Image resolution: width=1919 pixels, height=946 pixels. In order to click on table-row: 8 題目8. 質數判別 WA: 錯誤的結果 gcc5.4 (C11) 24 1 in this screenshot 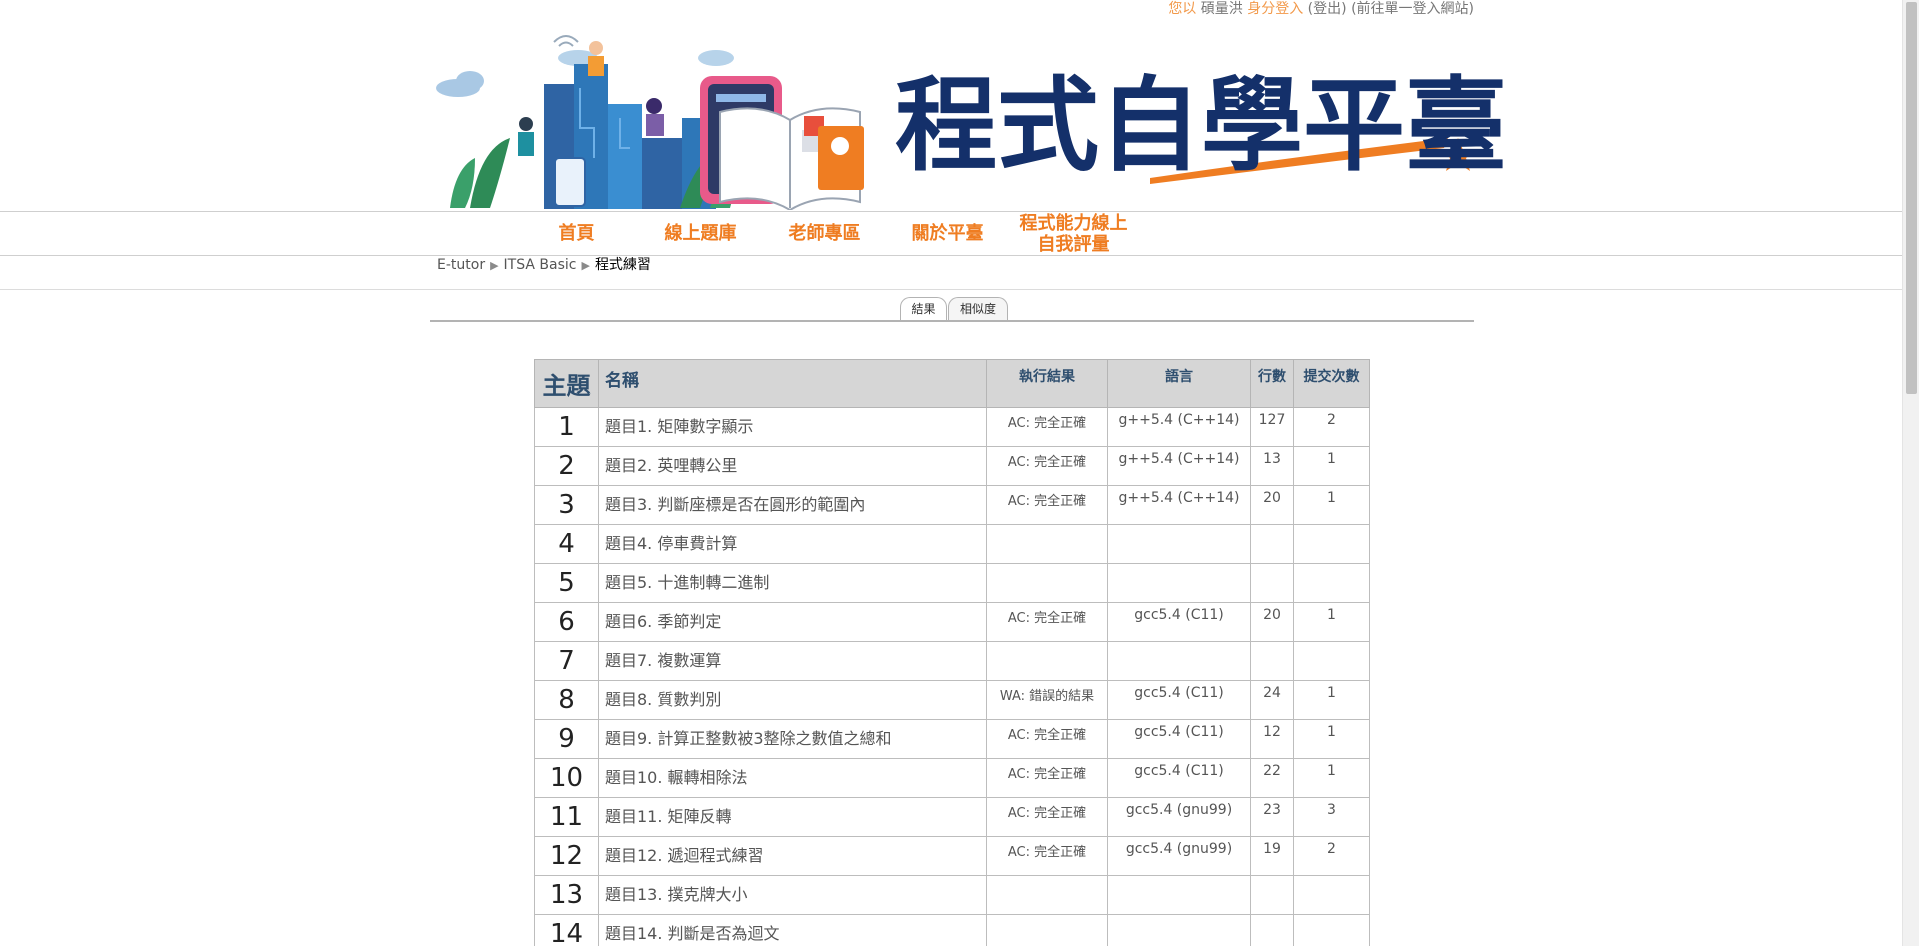, I will do `click(952, 700)`.